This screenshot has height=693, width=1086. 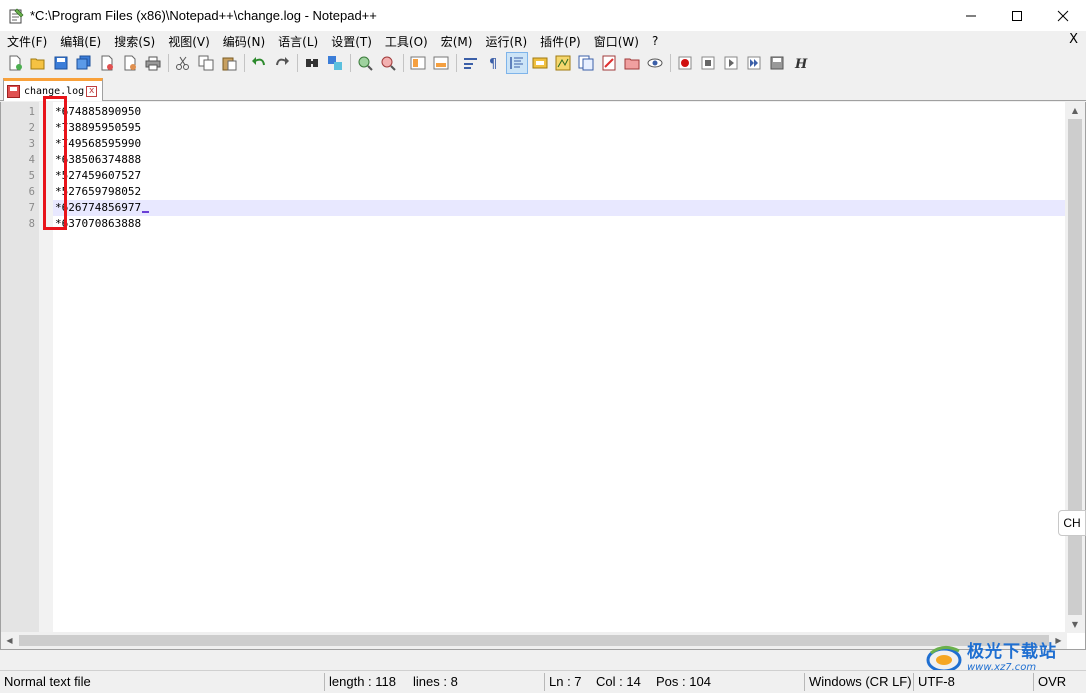 I want to click on function-list-icon, so click(x=586, y=63).